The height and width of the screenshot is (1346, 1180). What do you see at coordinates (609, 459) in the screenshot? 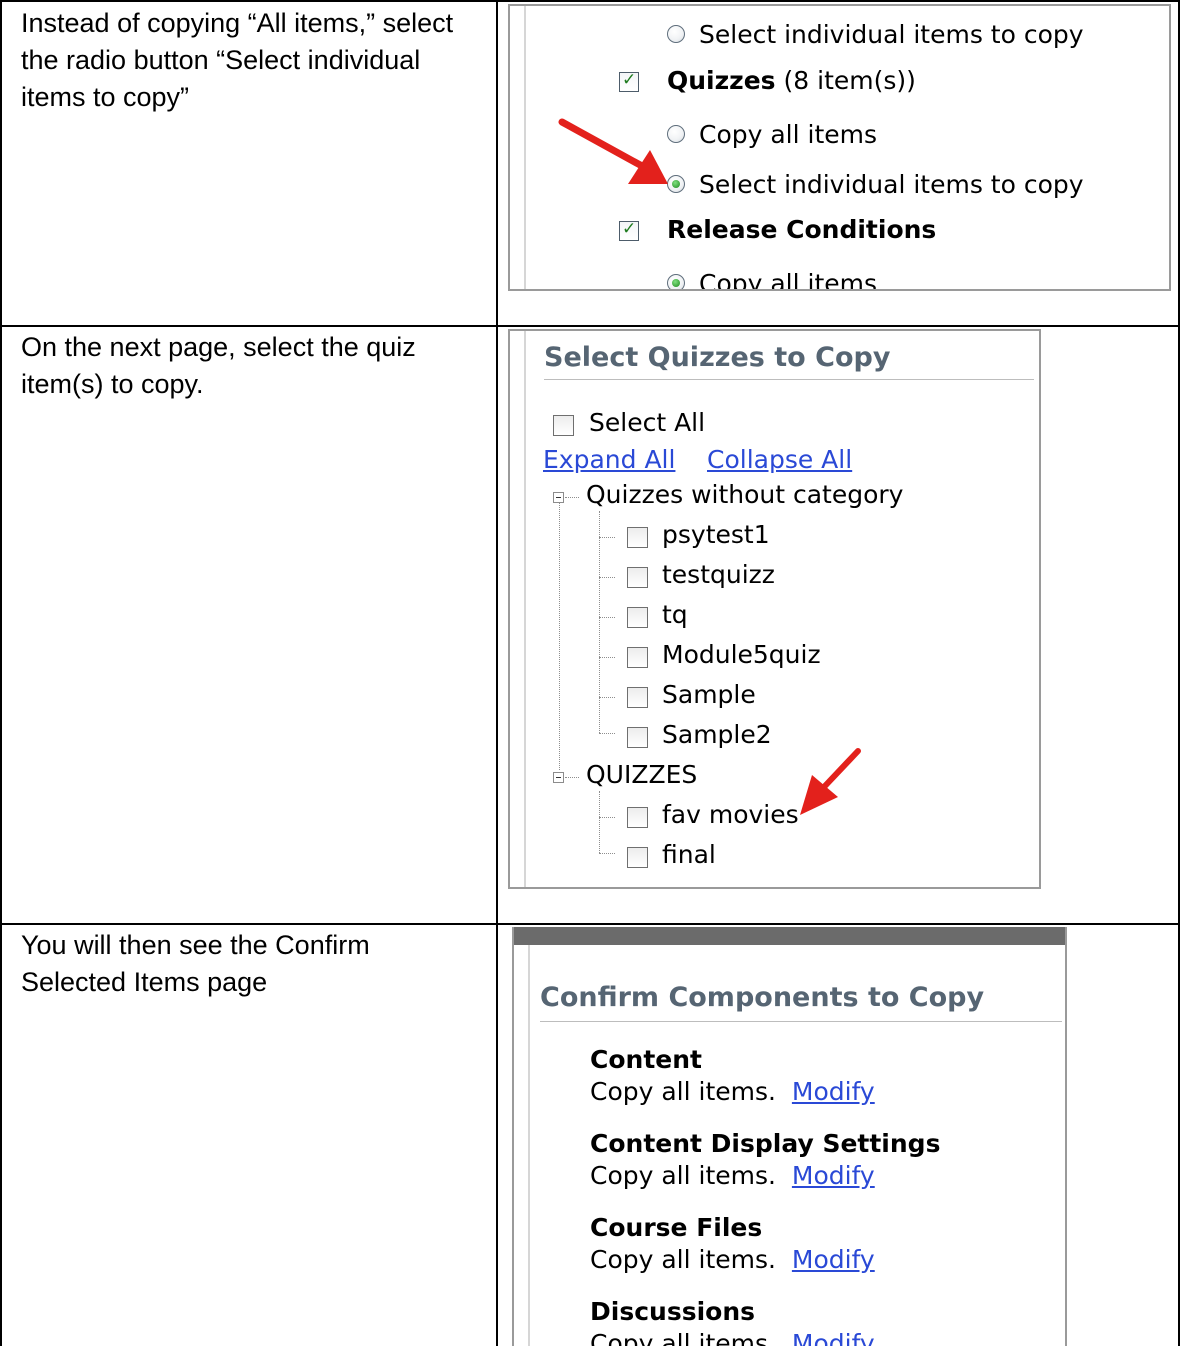
I see `expand-all-link: Expand All` at bounding box center [609, 459].